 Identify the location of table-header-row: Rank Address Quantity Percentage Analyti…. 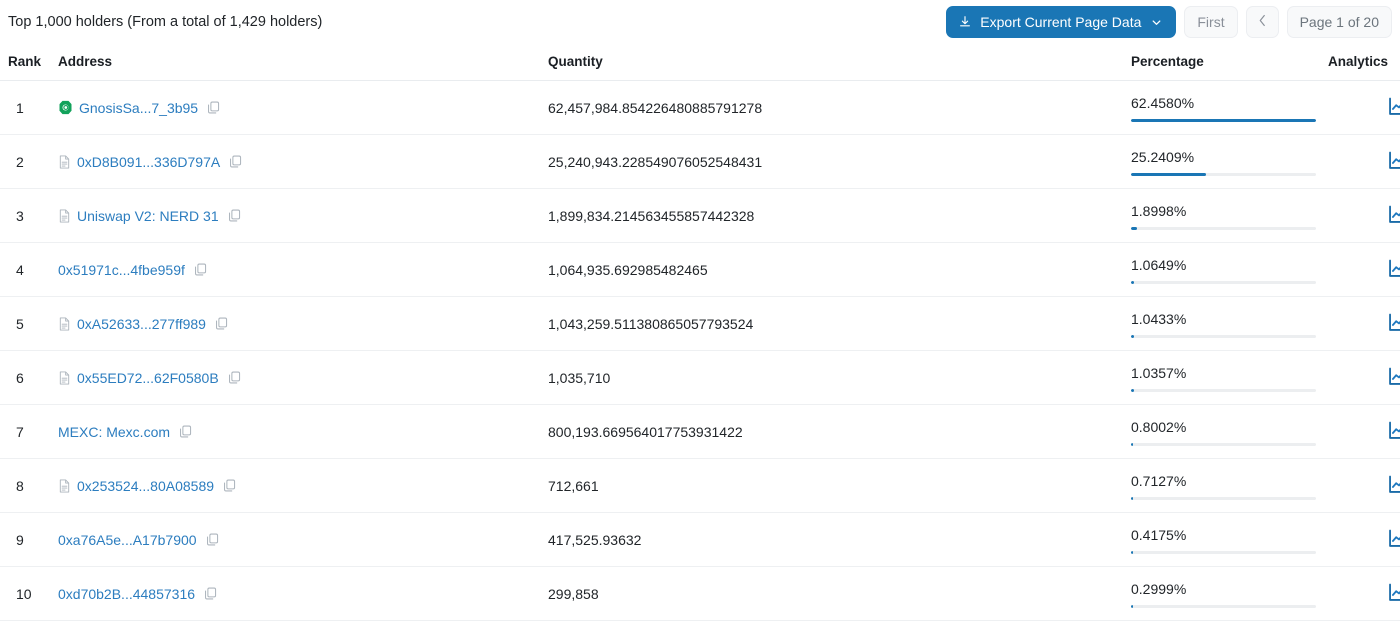
(700, 62).